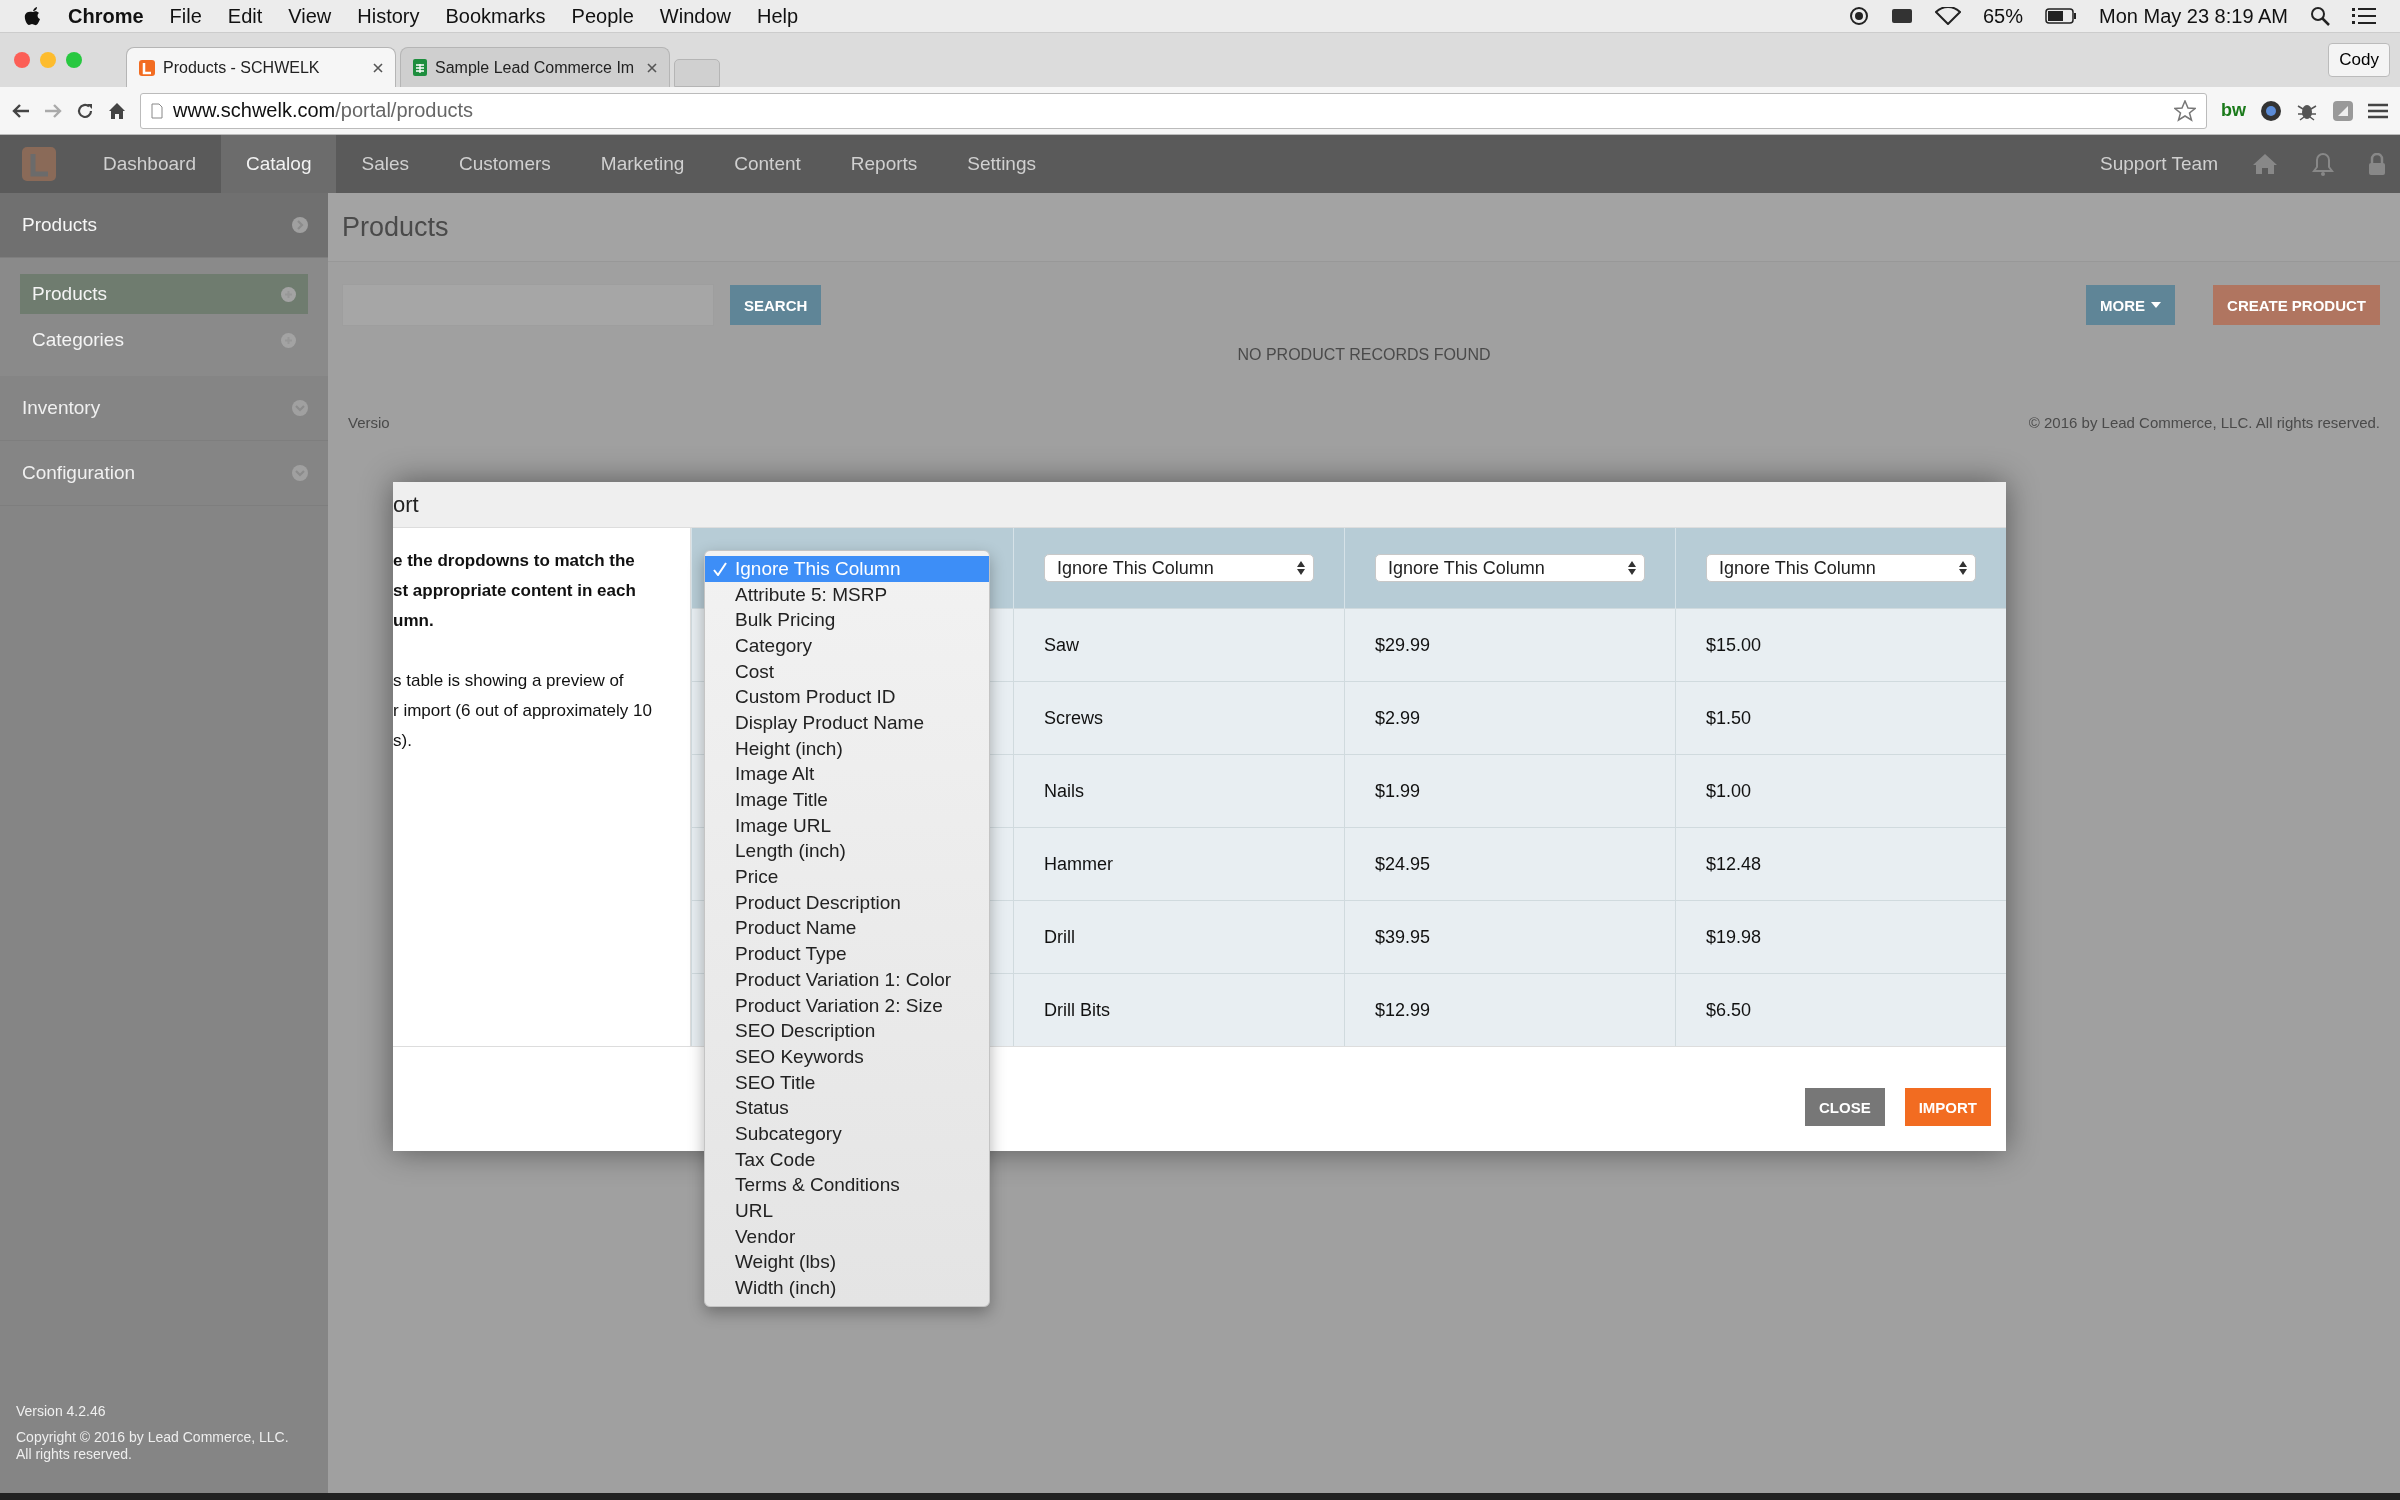 The width and height of the screenshot is (2400, 1500). Describe the element at coordinates (847, 1108) in the screenshot. I see `dropdown-option: Status` at that location.